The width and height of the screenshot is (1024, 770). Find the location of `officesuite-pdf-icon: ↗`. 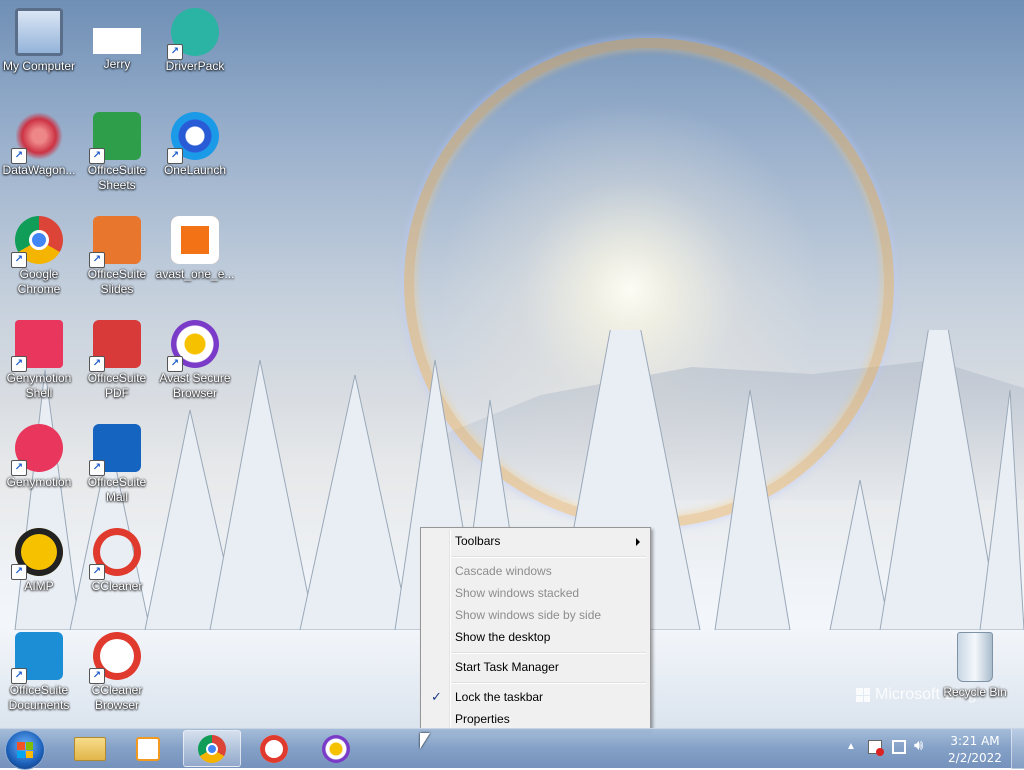

officesuite-pdf-icon: ↗ is located at coordinates (115, 346).